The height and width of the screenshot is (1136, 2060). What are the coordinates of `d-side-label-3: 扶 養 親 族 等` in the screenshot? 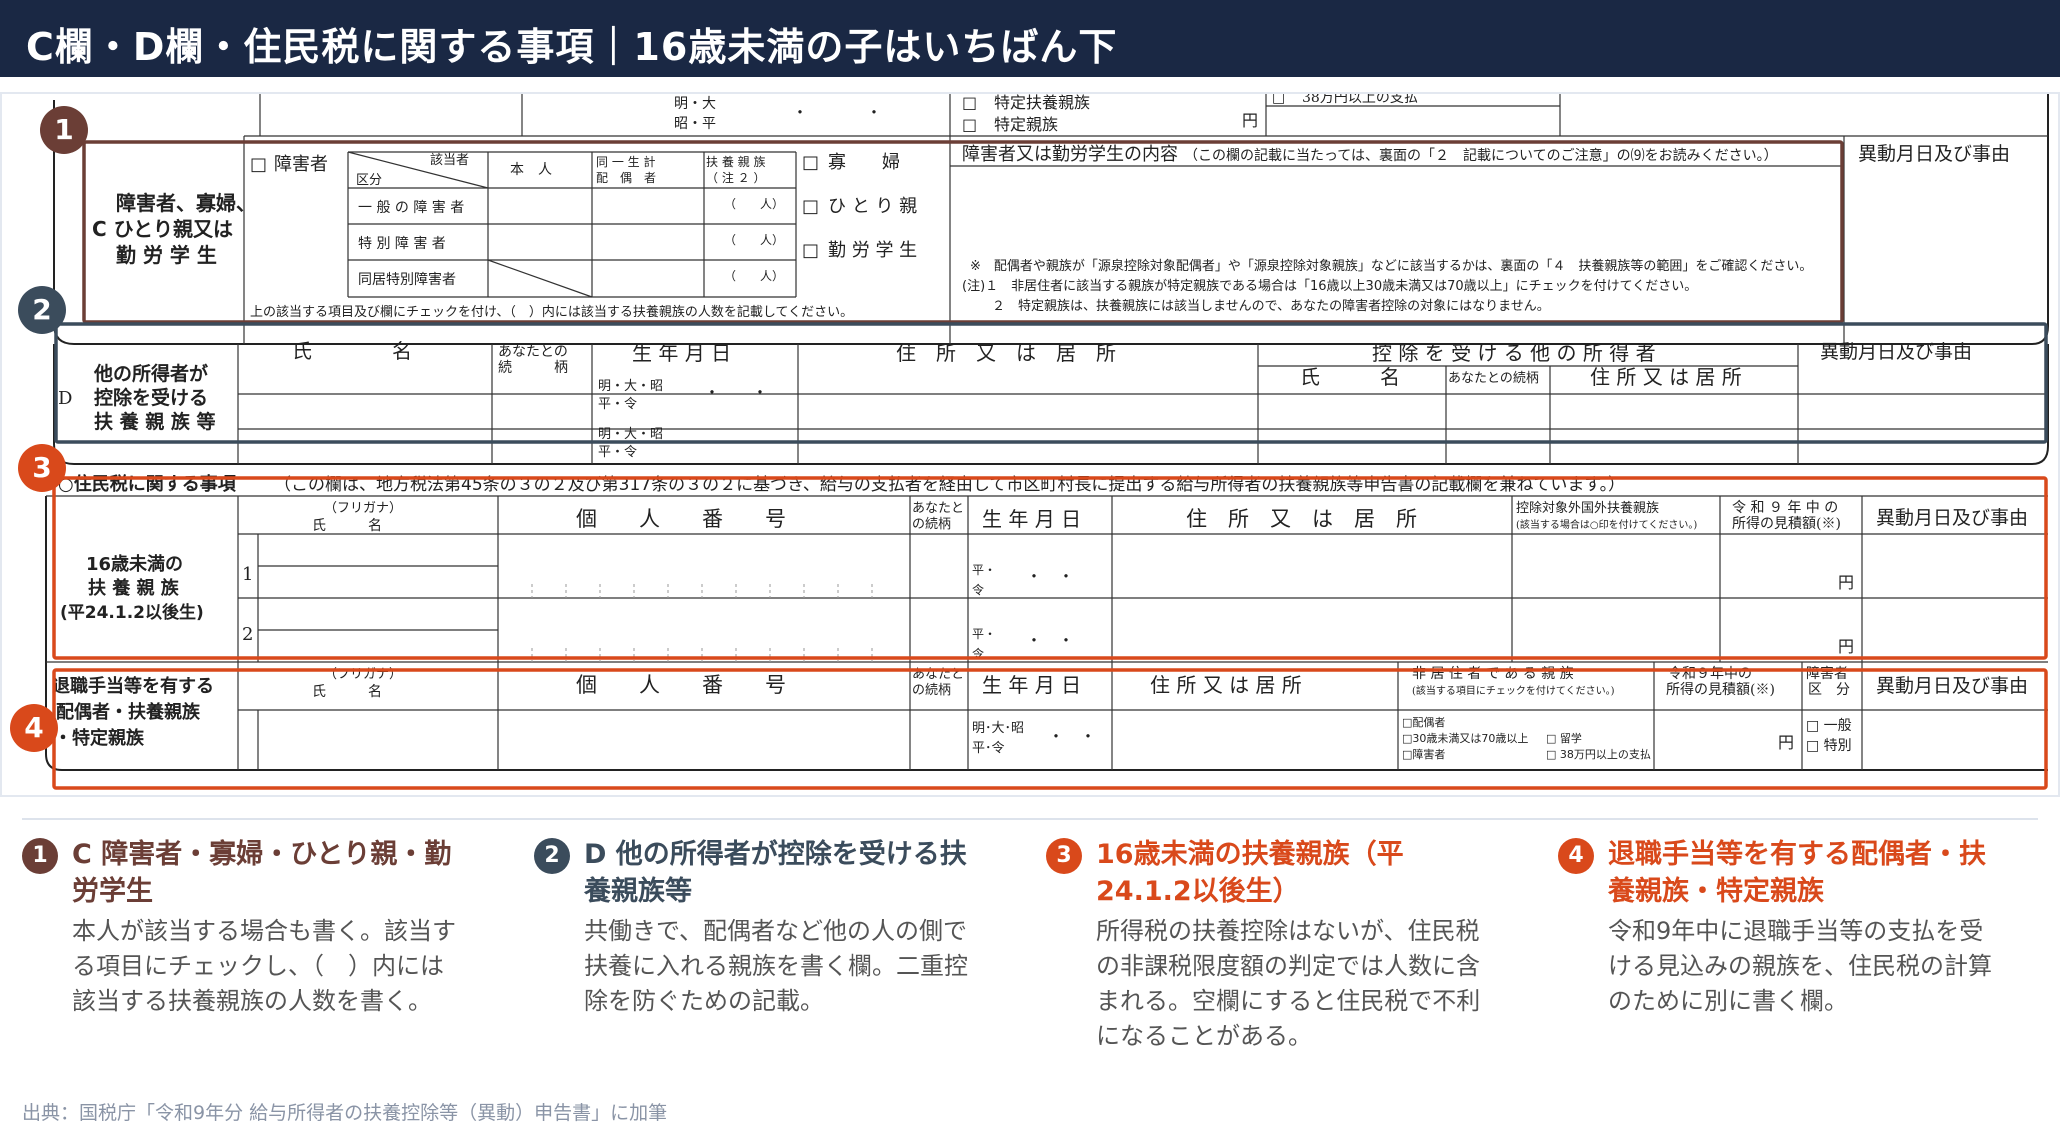 It's located at (154, 421).